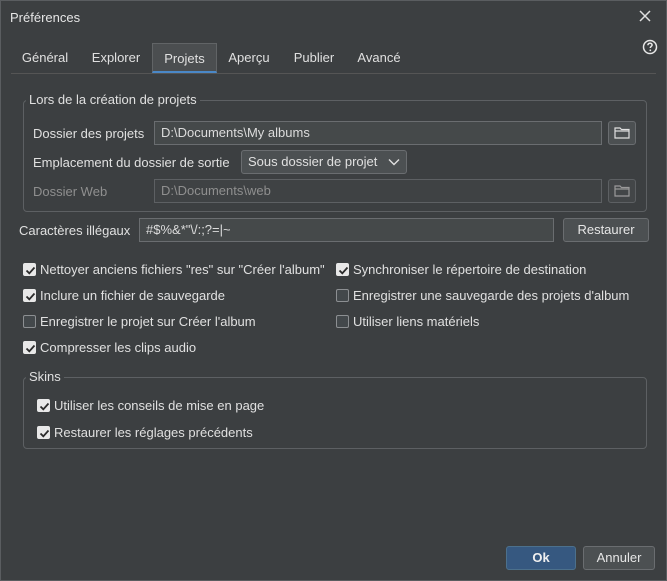 The width and height of the screenshot is (667, 581). I want to click on tab-general: Général, so click(45, 58).